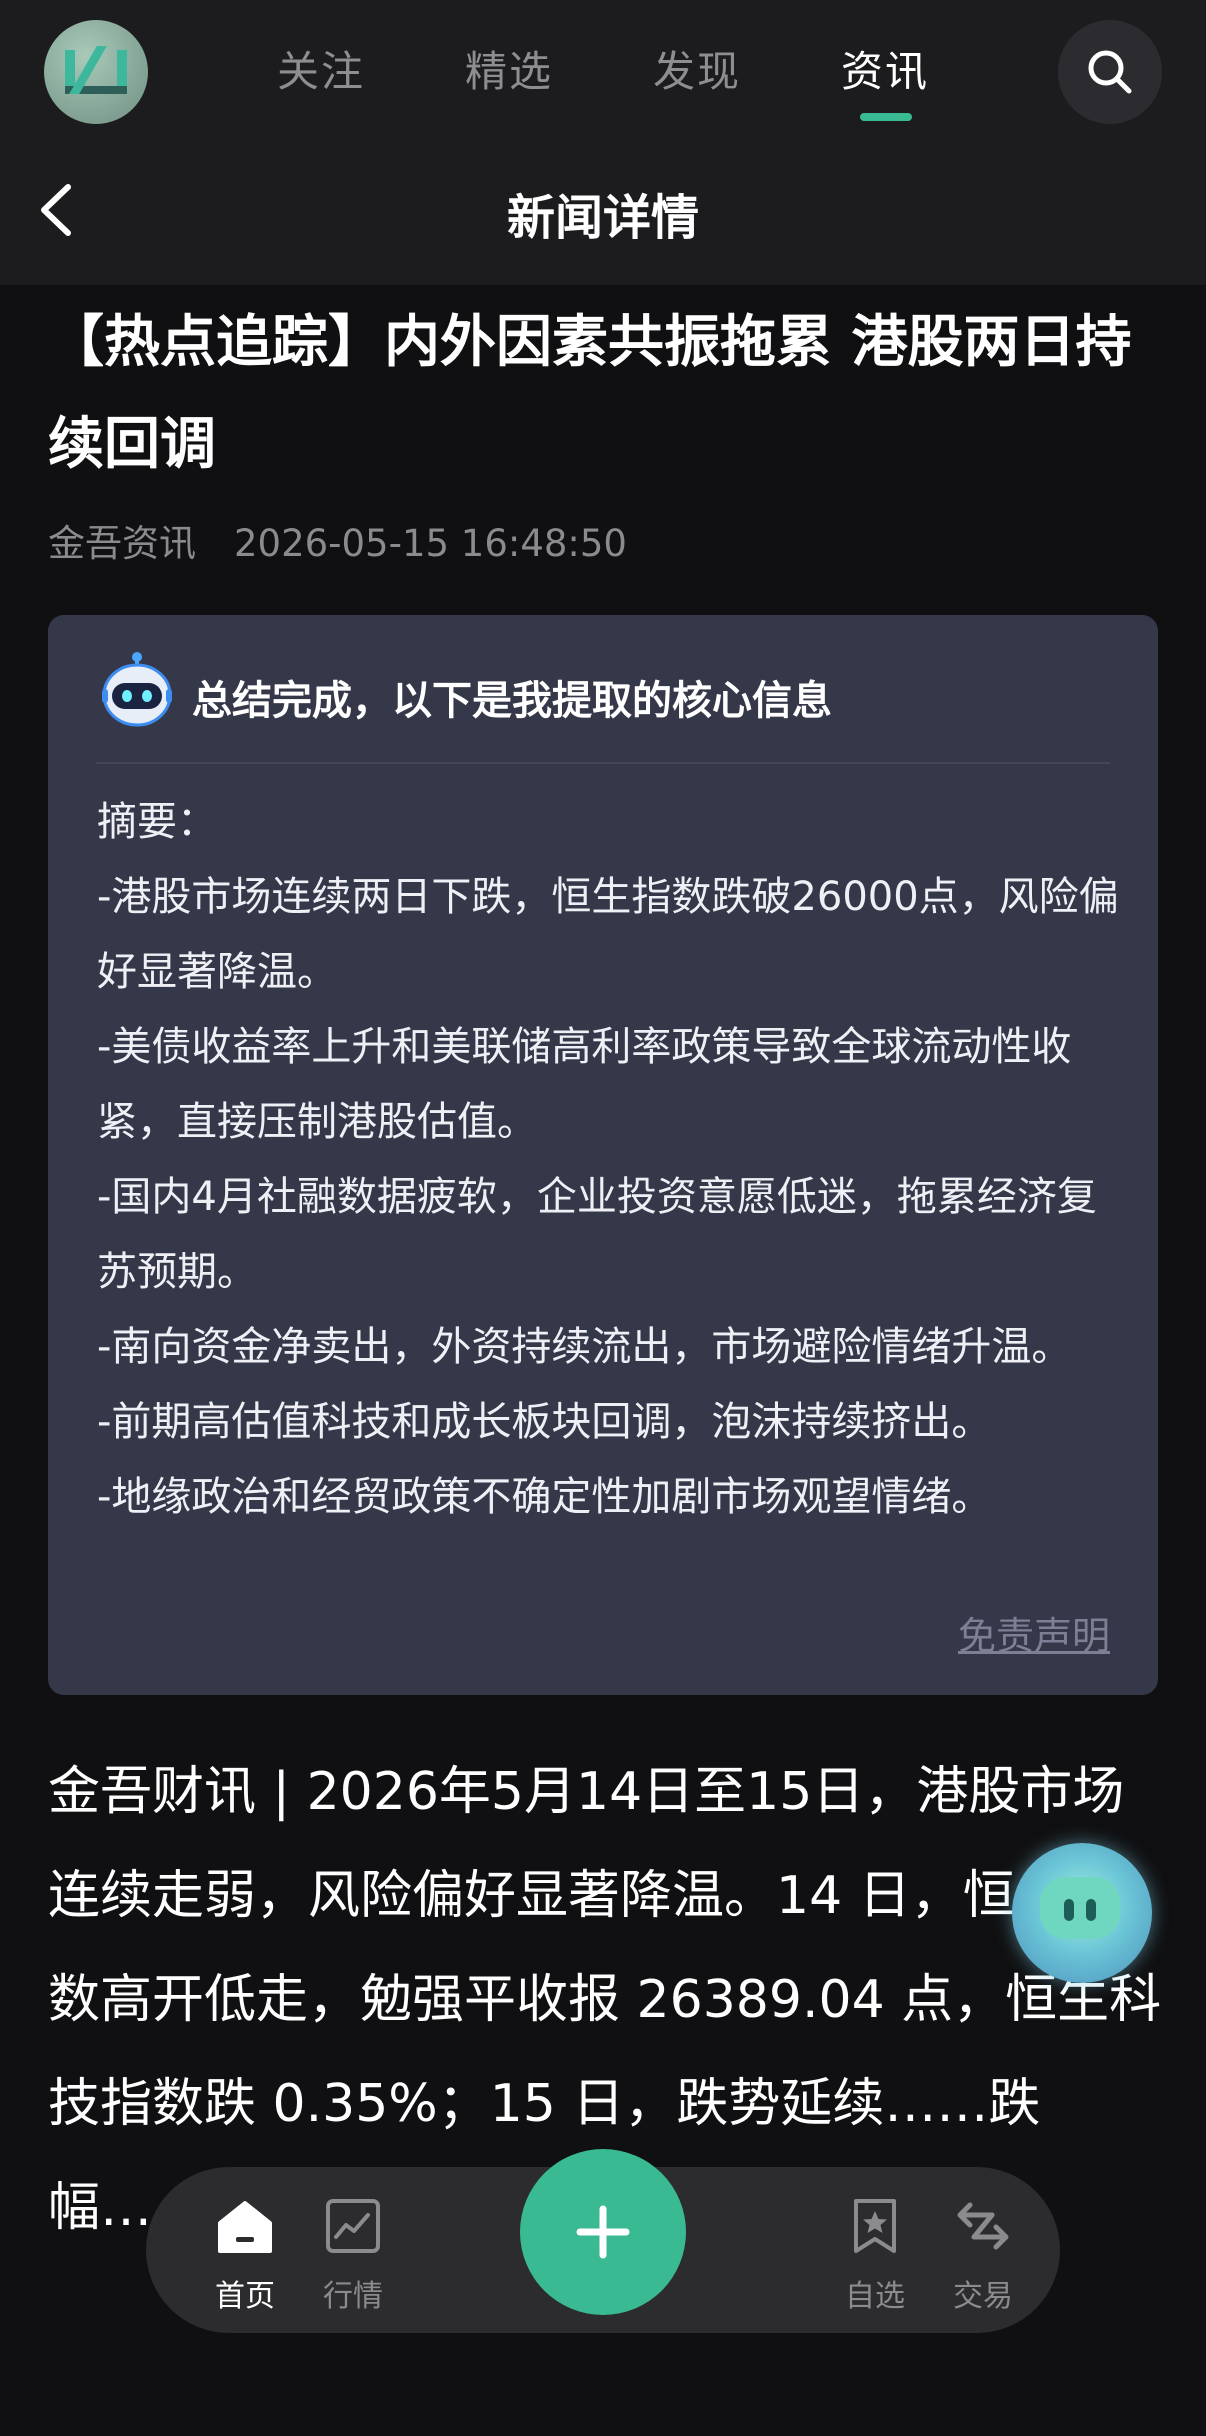  Describe the element at coordinates (157, 822) in the screenshot. I see `summary-line: 摘要：` at that location.